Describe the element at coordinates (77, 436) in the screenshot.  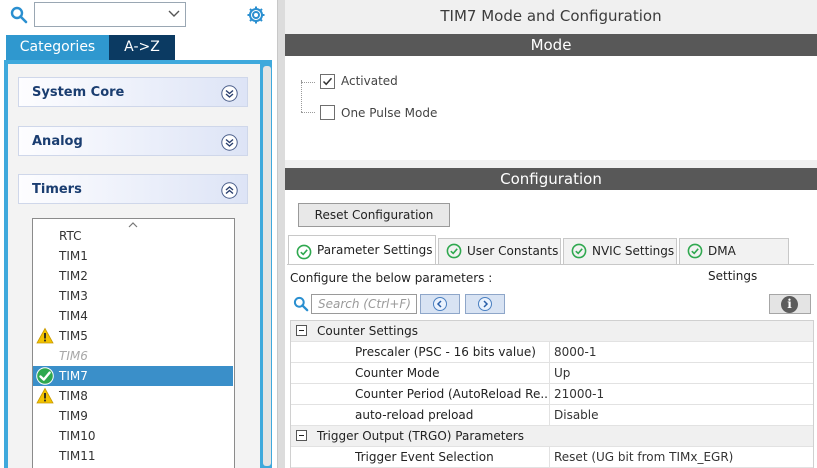
I see `timer-label: TIM10` at that location.